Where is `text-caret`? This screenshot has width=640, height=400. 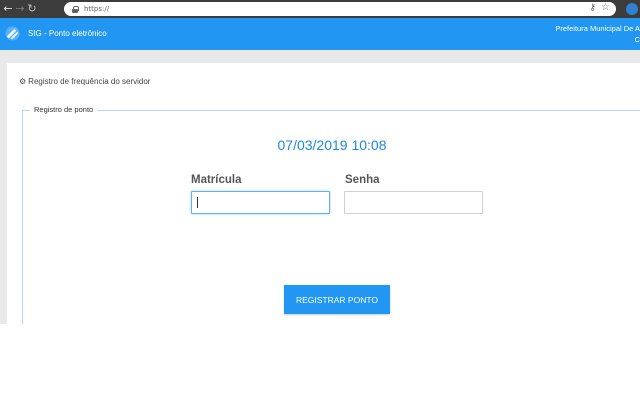 text-caret is located at coordinates (197, 202).